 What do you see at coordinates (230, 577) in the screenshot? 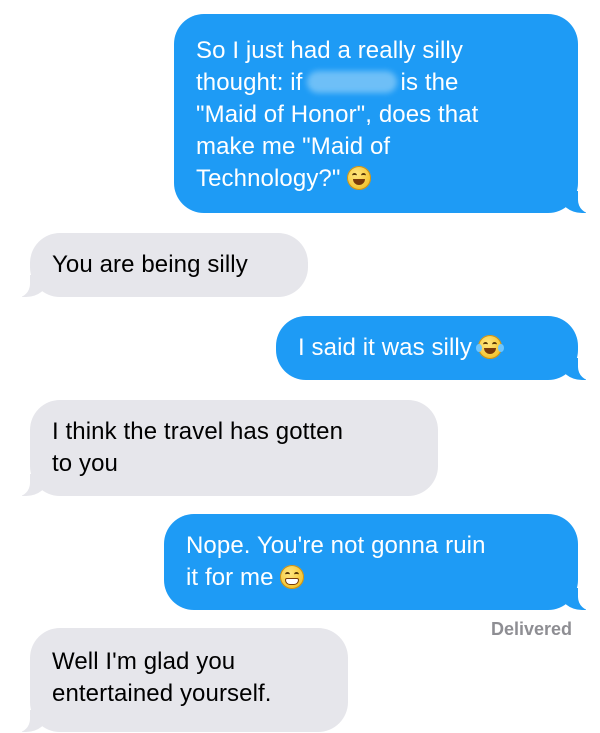
I see `message-text: it for me` at bounding box center [230, 577].